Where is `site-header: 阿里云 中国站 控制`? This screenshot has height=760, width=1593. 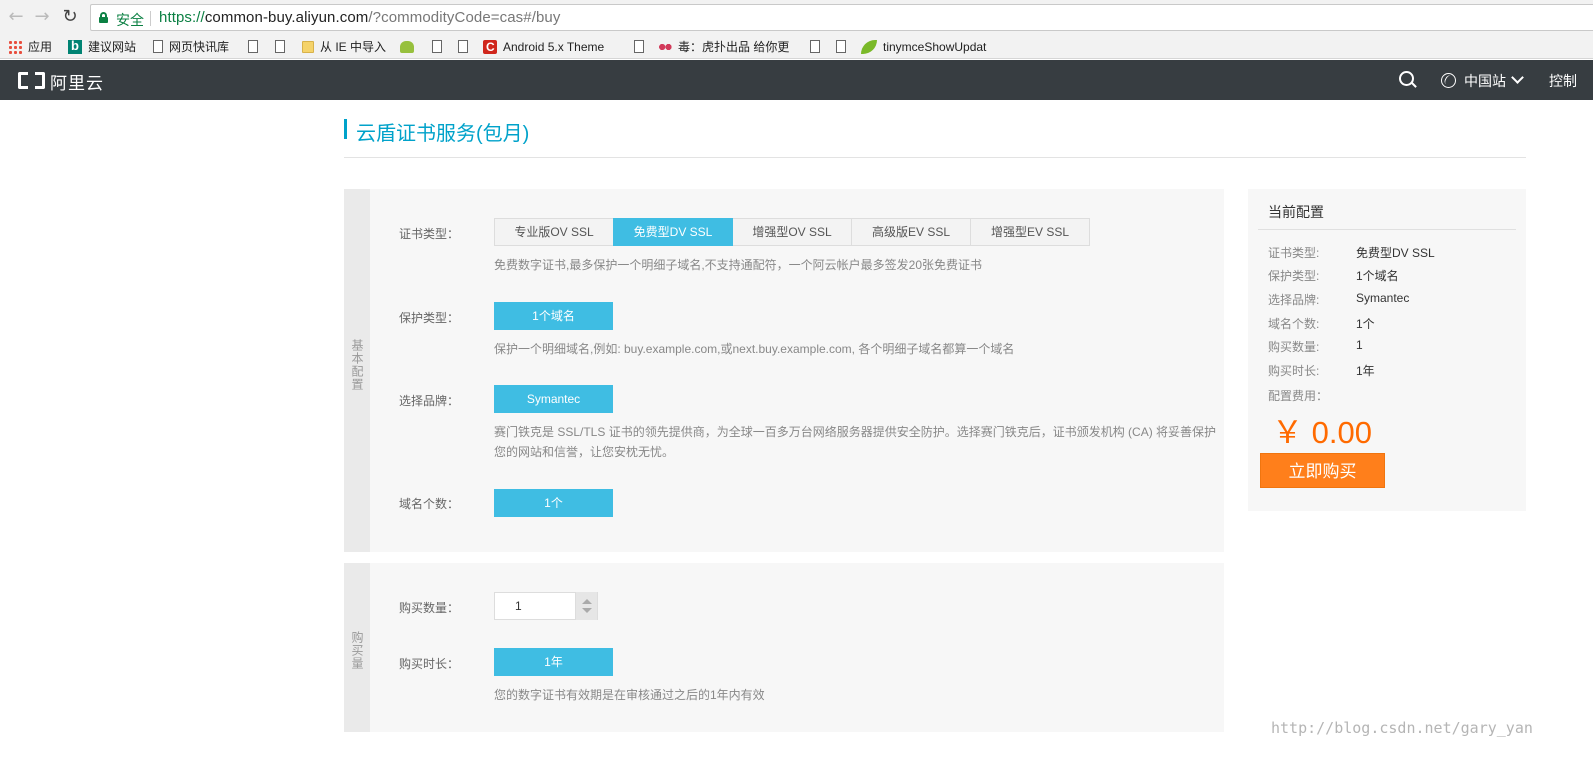
site-header: 阿里云 中国站 控制 is located at coordinates (796, 80).